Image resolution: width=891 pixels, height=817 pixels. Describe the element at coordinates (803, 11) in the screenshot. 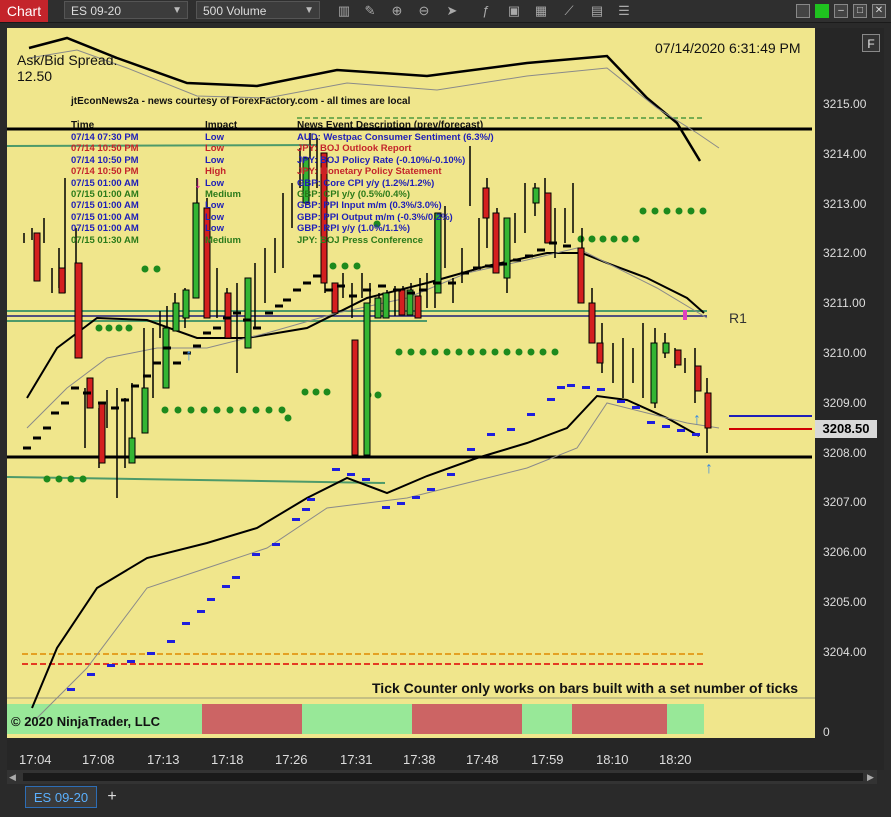

I see `window-settings-button` at that location.